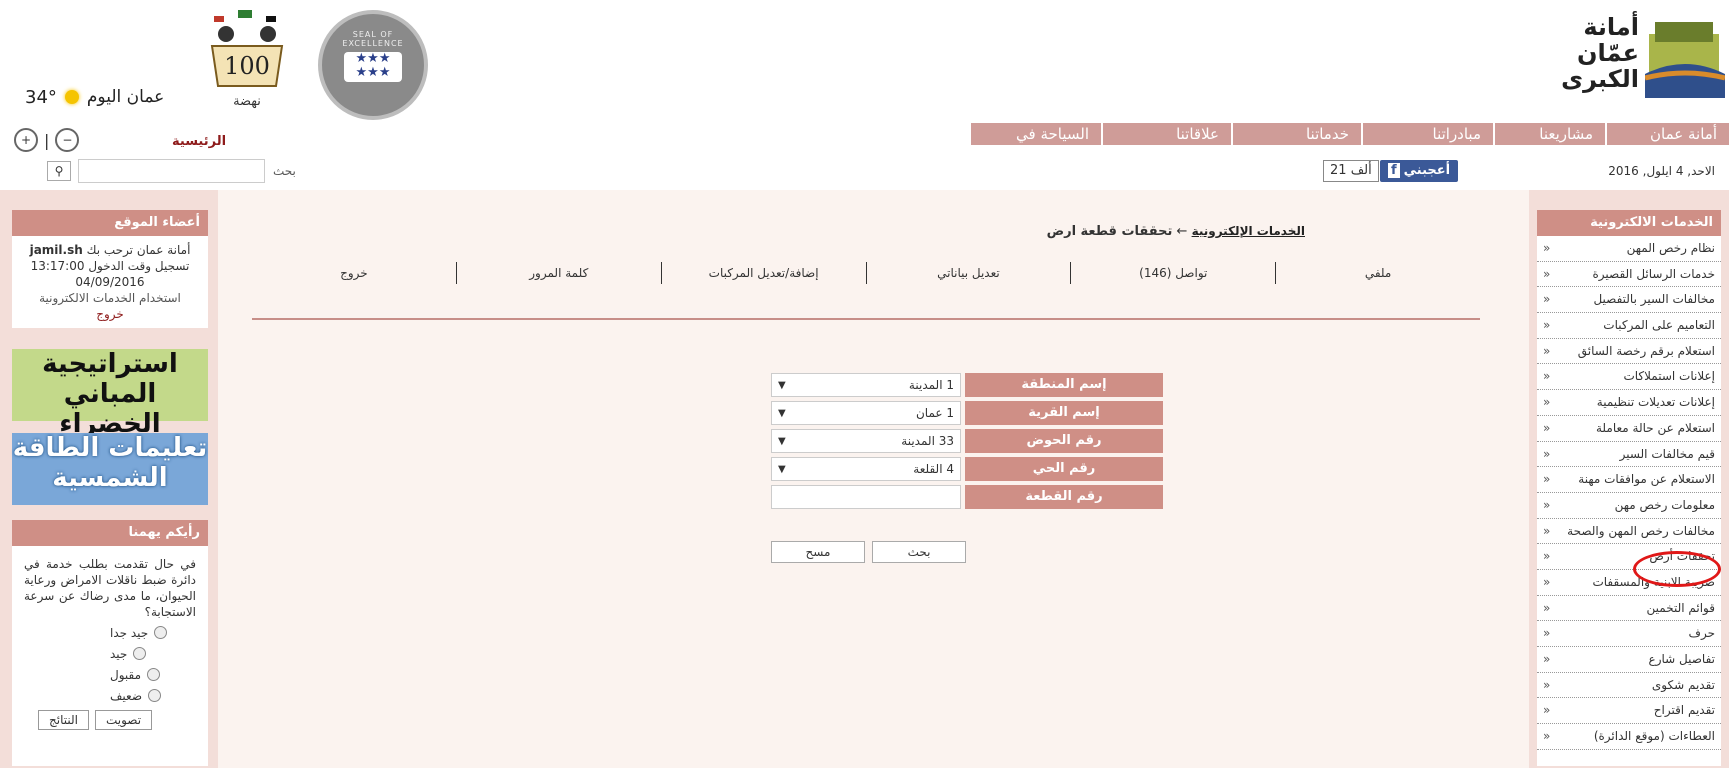 The height and width of the screenshot is (768, 1729). I want to click on account-menu-item: تواصل (146), so click(1172, 273).